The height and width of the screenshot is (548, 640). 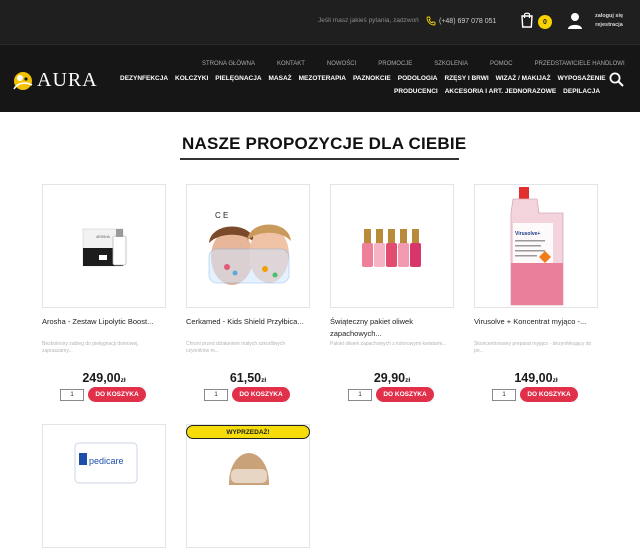 I want to click on price-value: 149,00, so click(x=533, y=378).